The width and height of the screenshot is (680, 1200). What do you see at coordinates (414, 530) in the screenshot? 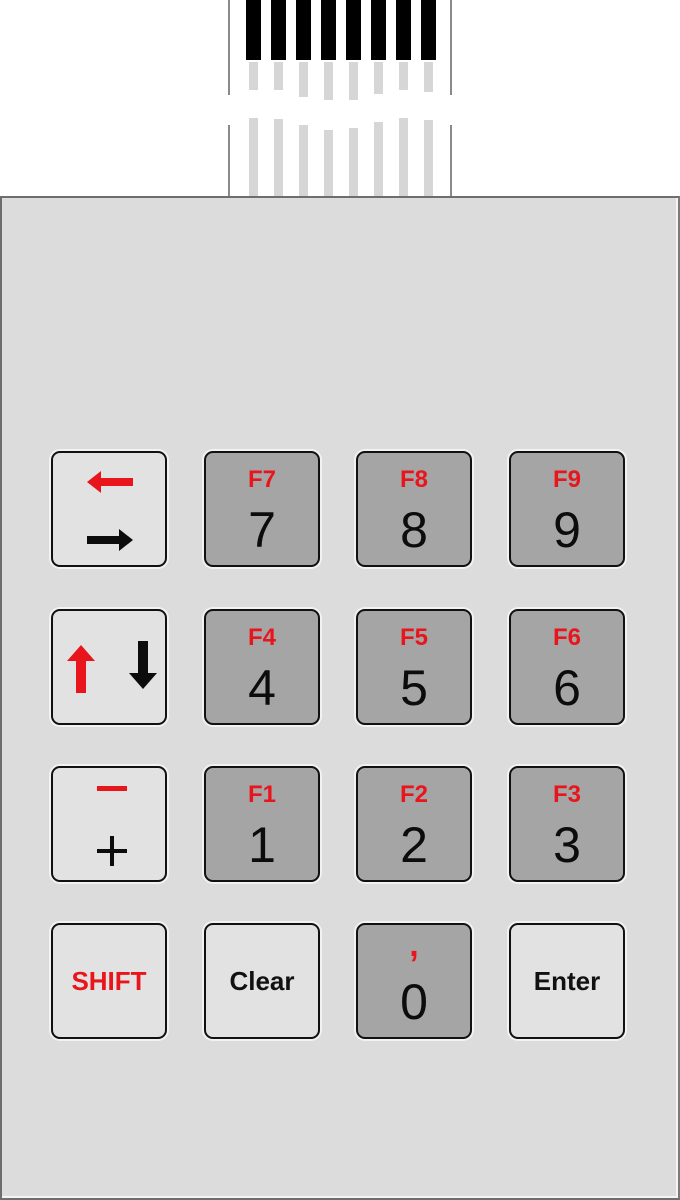
I see `key-num-label: 8` at bounding box center [414, 530].